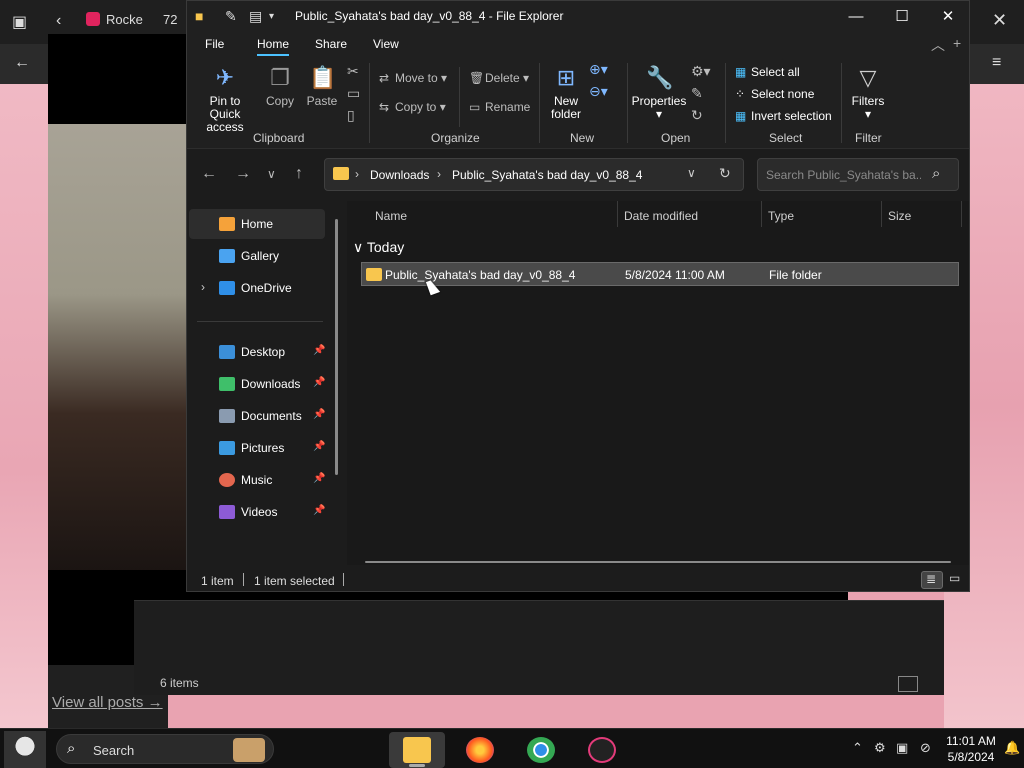  Describe the element at coordinates (255, 16) in the screenshot. I see `new-folder-quick-icon: ▤` at that location.